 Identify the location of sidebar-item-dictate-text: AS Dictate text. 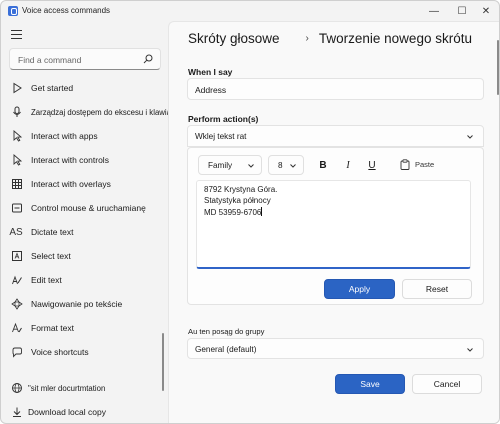
(81, 232).